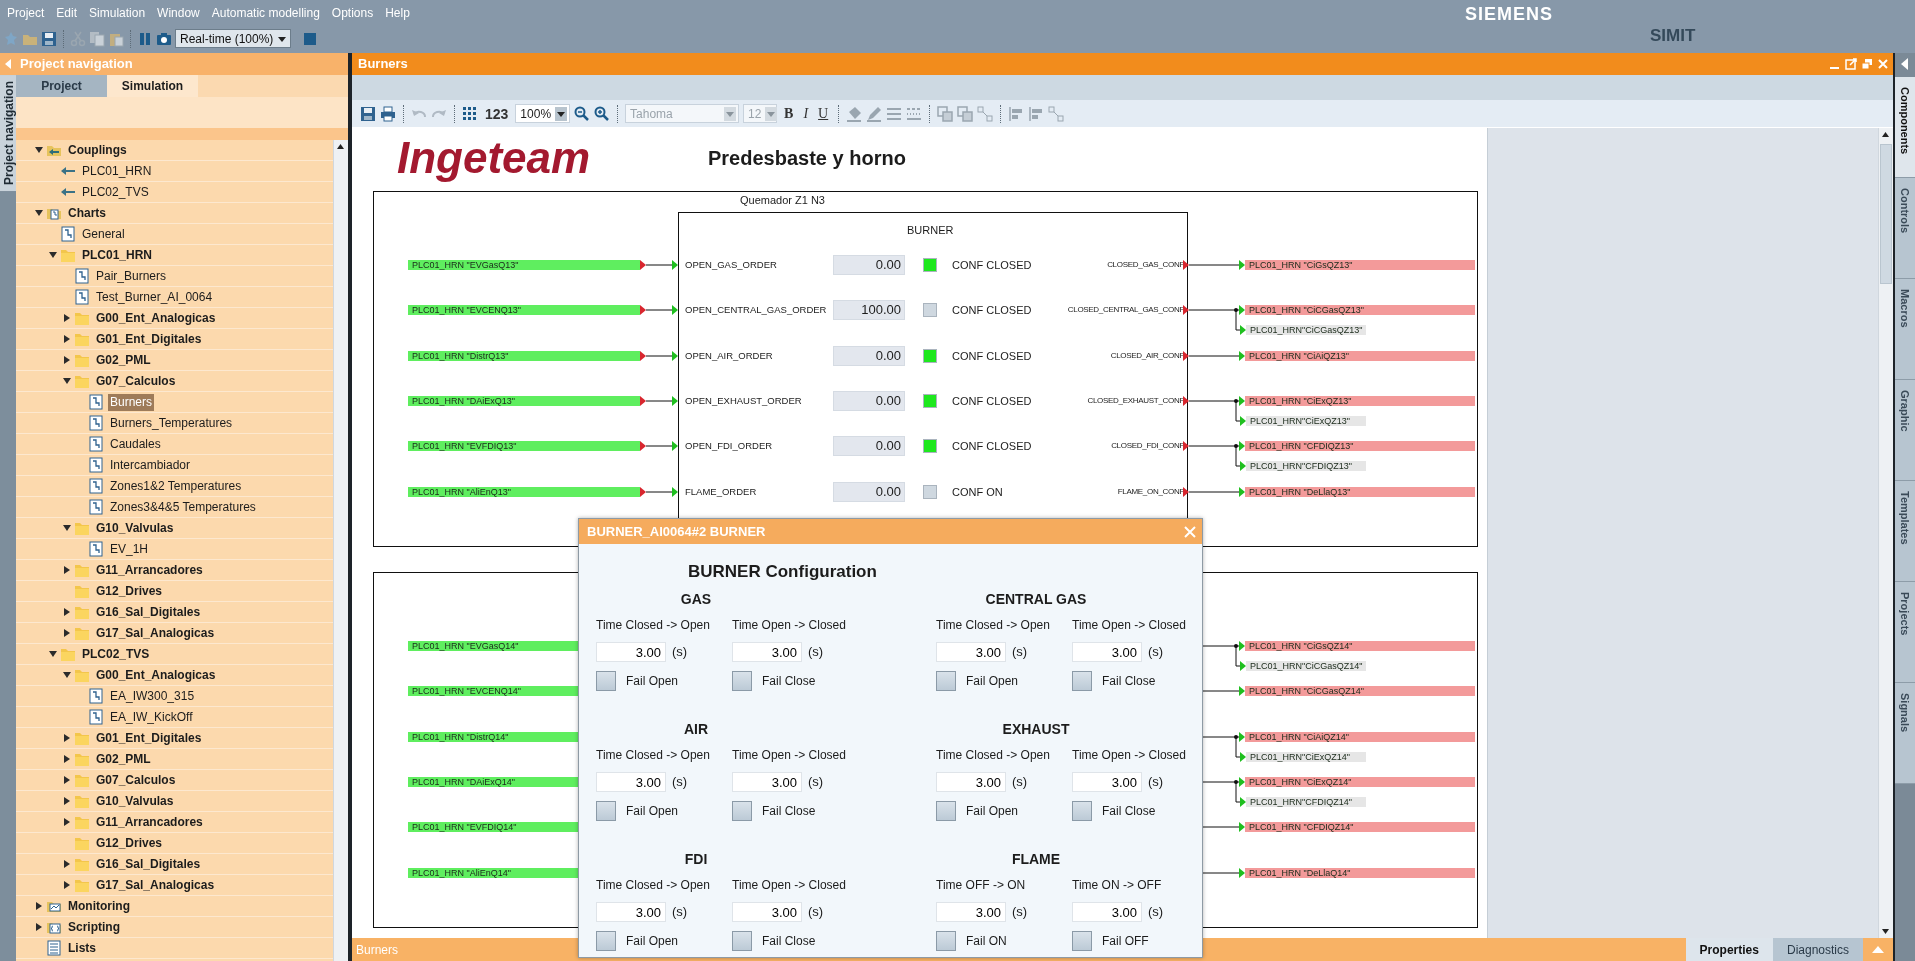 The image size is (1915, 961). What do you see at coordinates (1306, 466) in the screenshot?
I see `signal-tag: PLC01_HRN"CFDIQZ13"` at bounding box center [1306, 466].